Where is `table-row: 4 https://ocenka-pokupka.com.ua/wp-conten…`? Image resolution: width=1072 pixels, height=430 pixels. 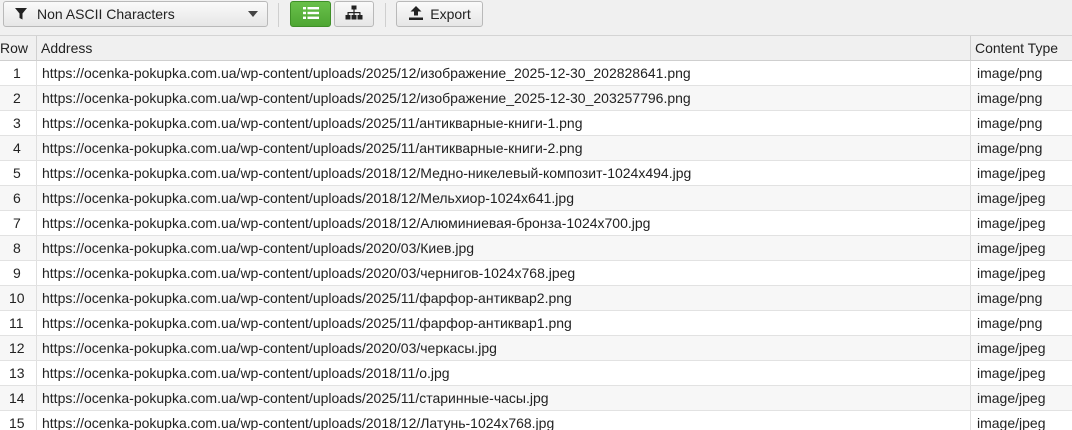
table-row: 4 https://ocenka-pokupka.com.ua/wp-conten… is located at coordinates (536, 148).